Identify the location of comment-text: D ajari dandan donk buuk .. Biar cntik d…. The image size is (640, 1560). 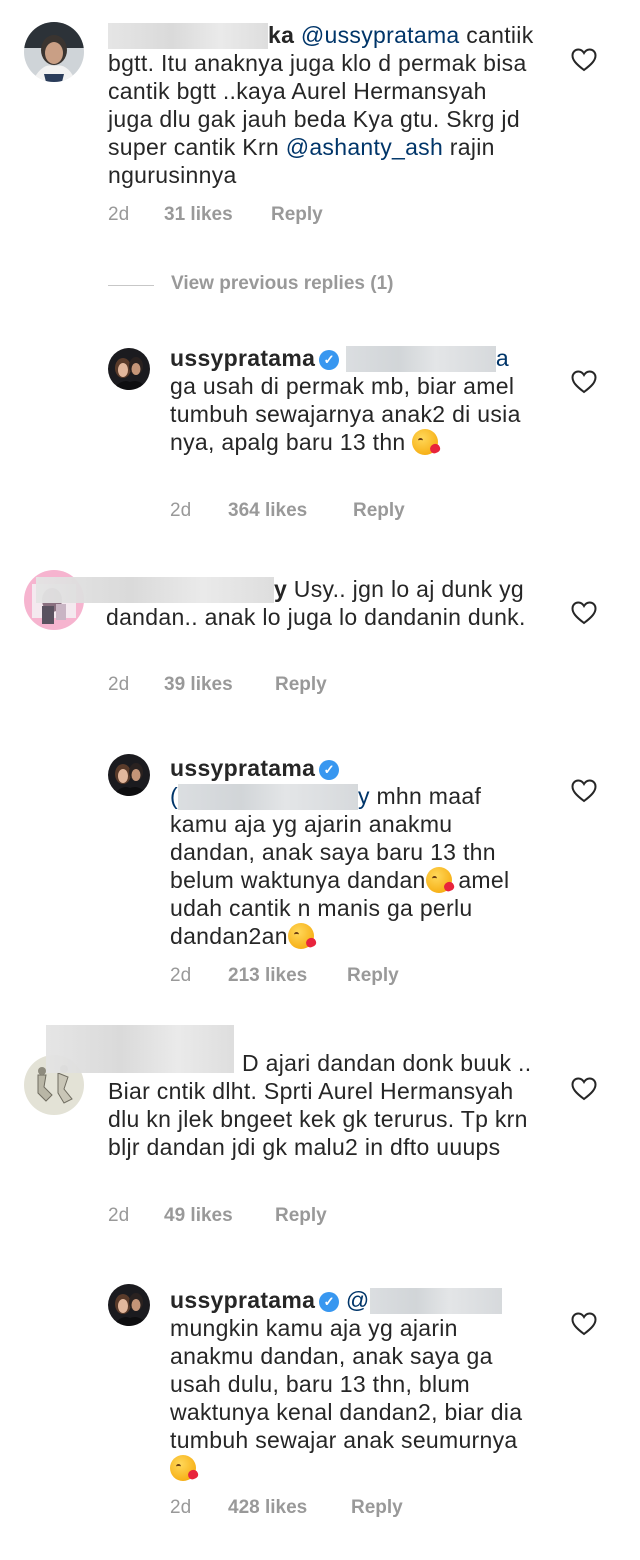
(323, 1105).